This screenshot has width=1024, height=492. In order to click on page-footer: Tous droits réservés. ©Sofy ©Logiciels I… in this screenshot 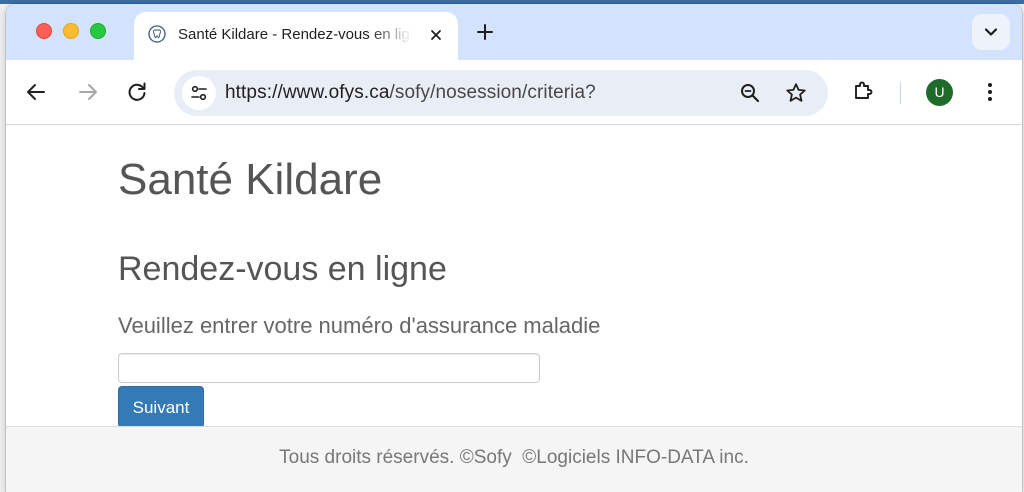, I will do `click(514, 459)`.